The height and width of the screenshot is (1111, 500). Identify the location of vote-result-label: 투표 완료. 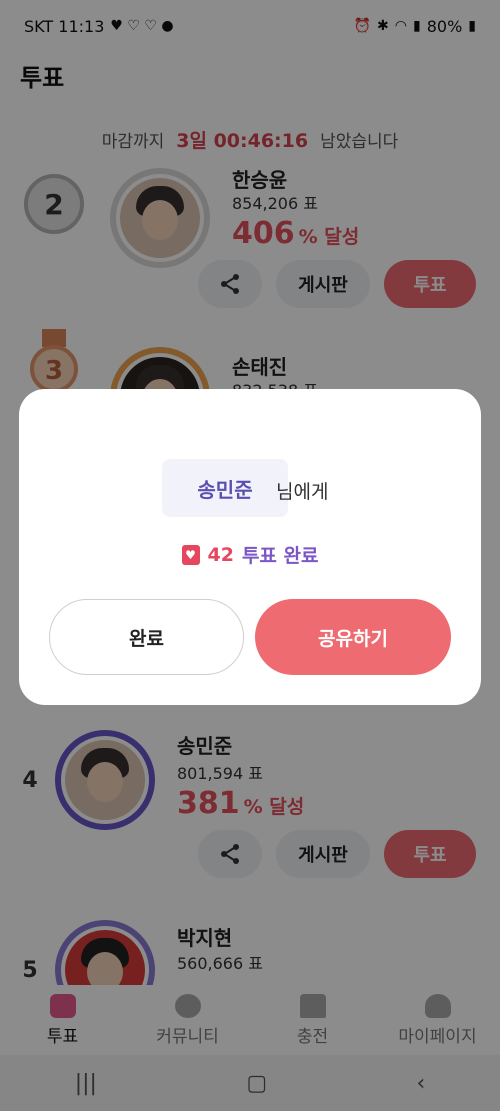
(280, 556).